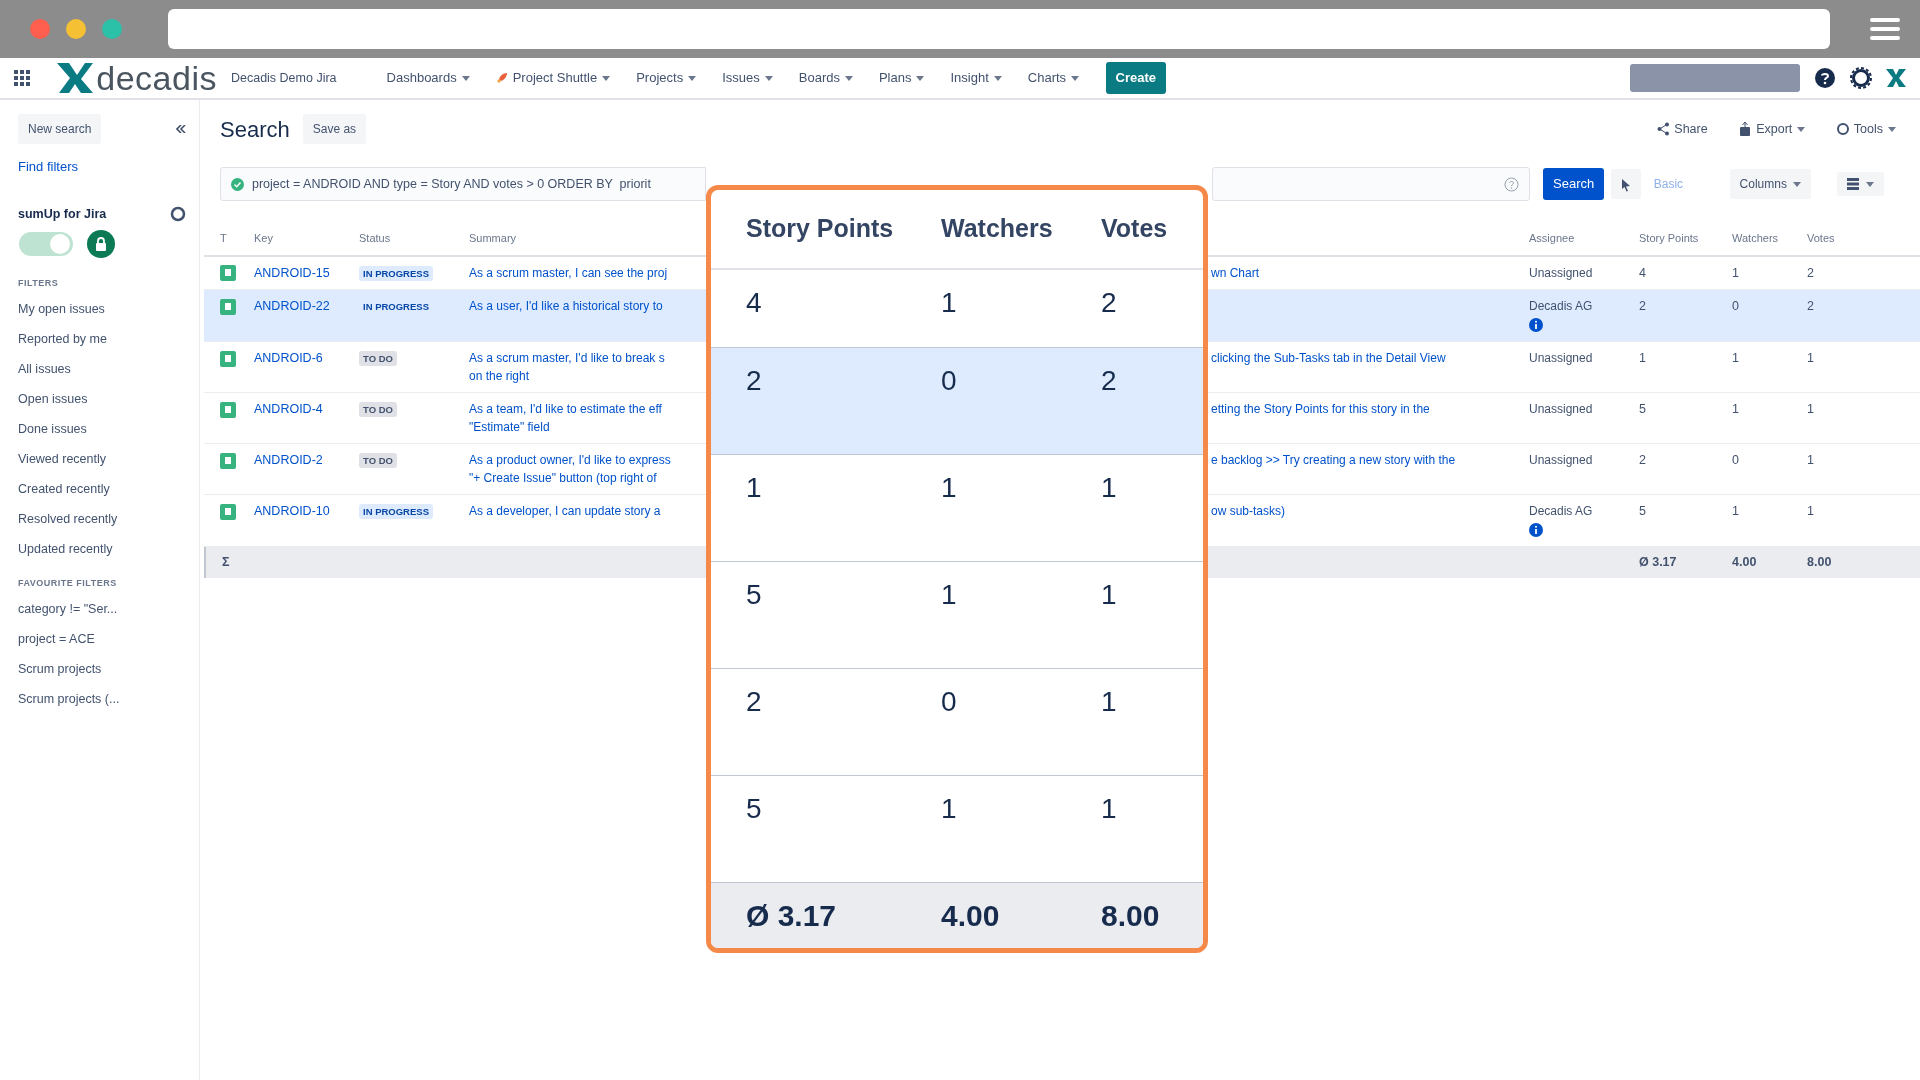 The height and width of the screenshot is (1080, 1920). Describe the element at coordinates (1658, 561) in the screenshot. I see `total-cell: Ø 3.17` at that location.